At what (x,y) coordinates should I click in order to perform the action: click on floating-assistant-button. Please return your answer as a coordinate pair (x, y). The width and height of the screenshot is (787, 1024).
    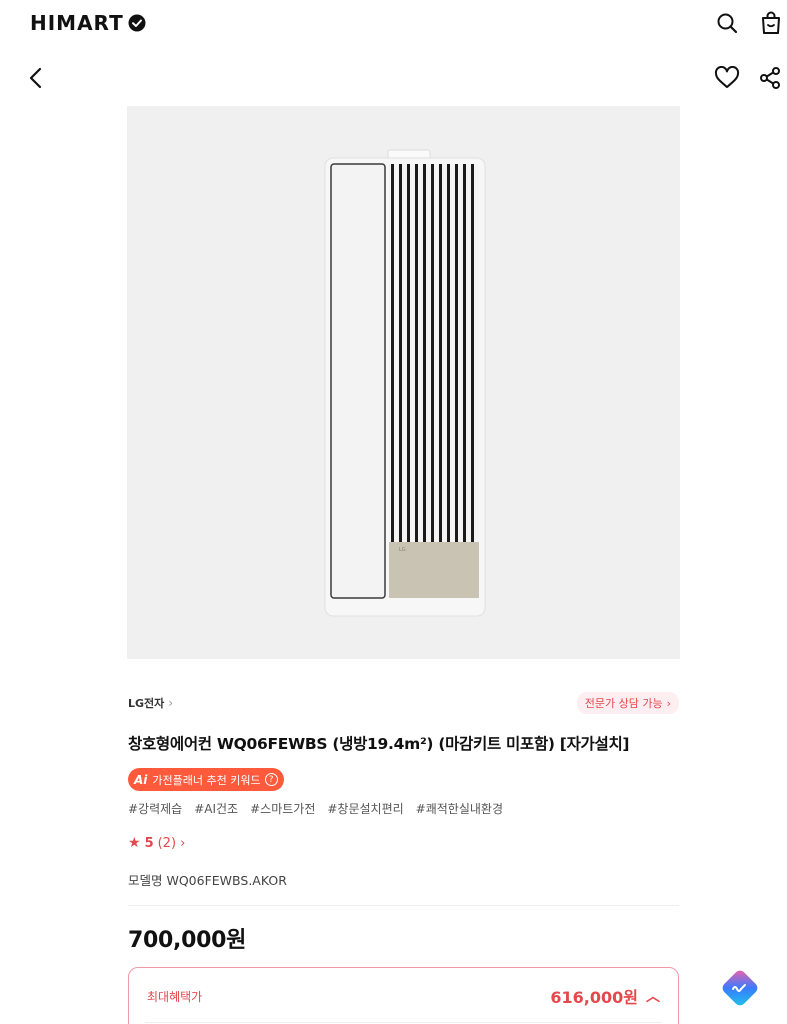
    Looking at the image, I should click on (740, 988).